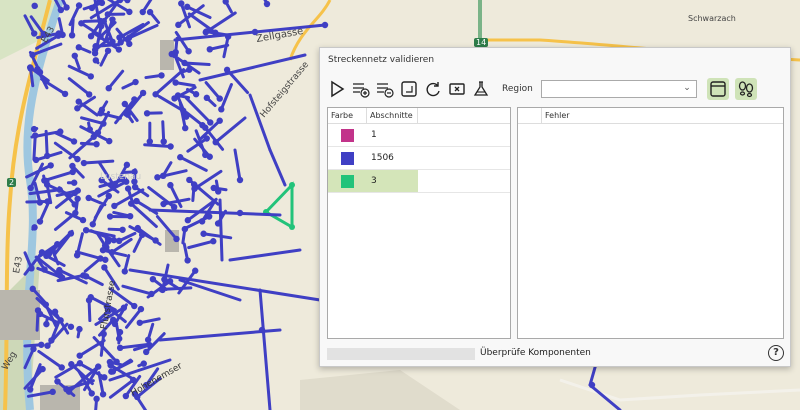  I want to click on chevron-down-icon: ⌄, so click(687, 88).